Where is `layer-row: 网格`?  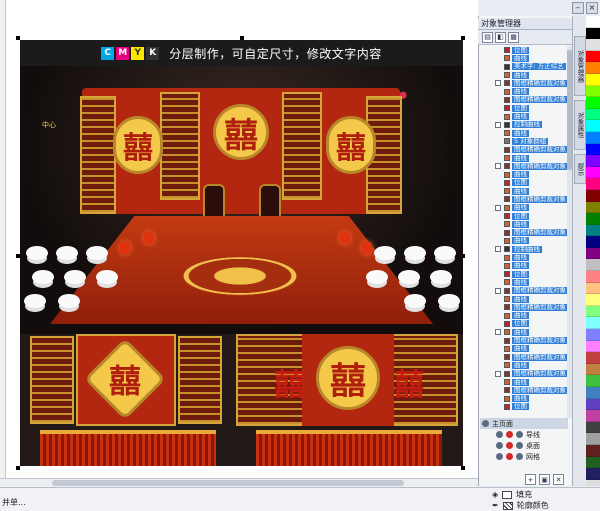
layer-row: 网格 is located at coordinates (524, 456).